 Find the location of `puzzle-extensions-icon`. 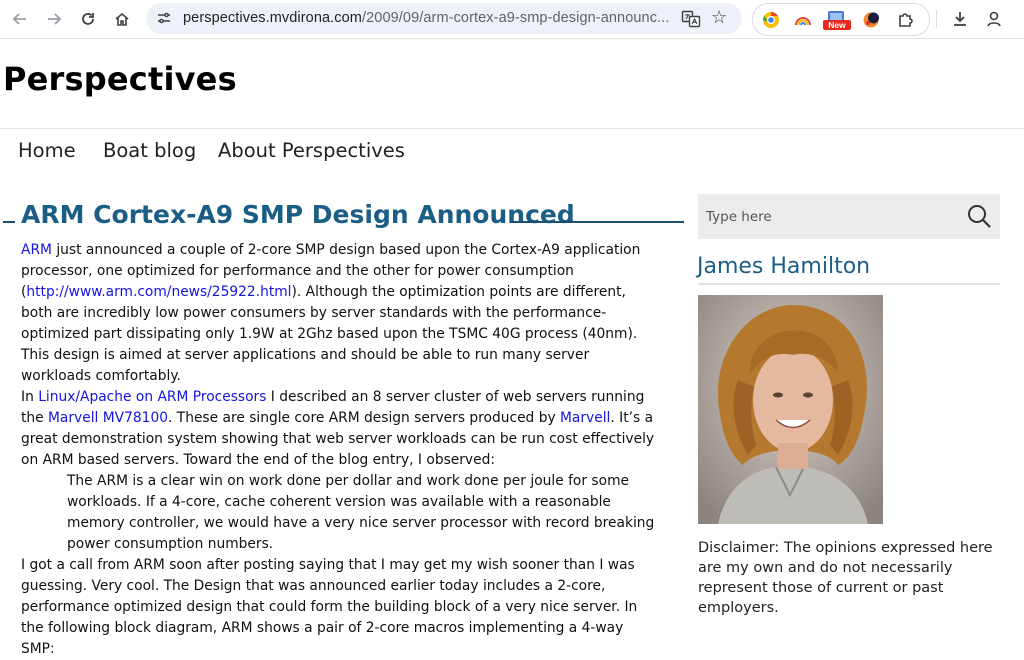

puzzle-extensions-icon is located at coordinates (906, 20).